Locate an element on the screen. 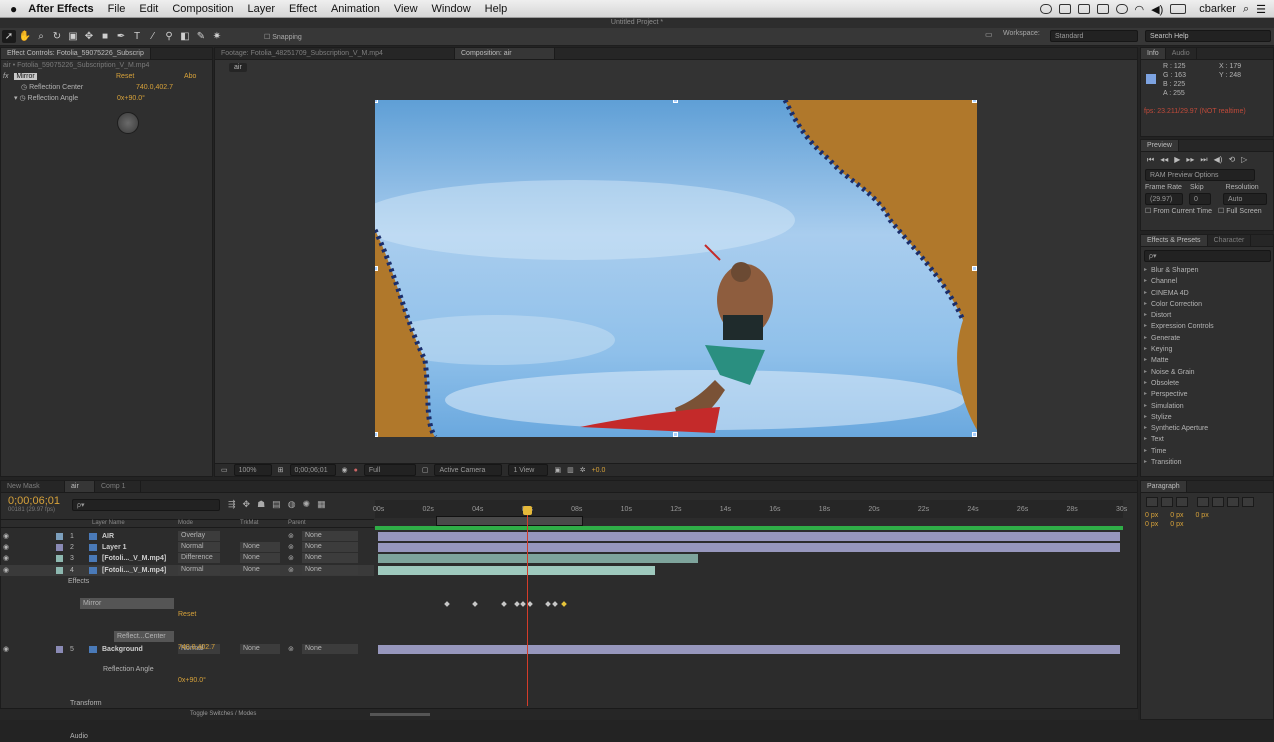 This screenshot has height=742, width=1274. effect-category-item: Color Correction is located at coordinates (1207, 305).